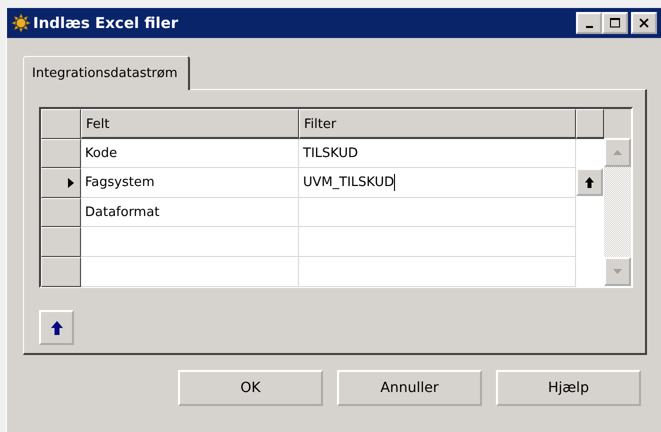 The image size is (661, 432). I want to click on scroll-up-icon, so click(617, 152).